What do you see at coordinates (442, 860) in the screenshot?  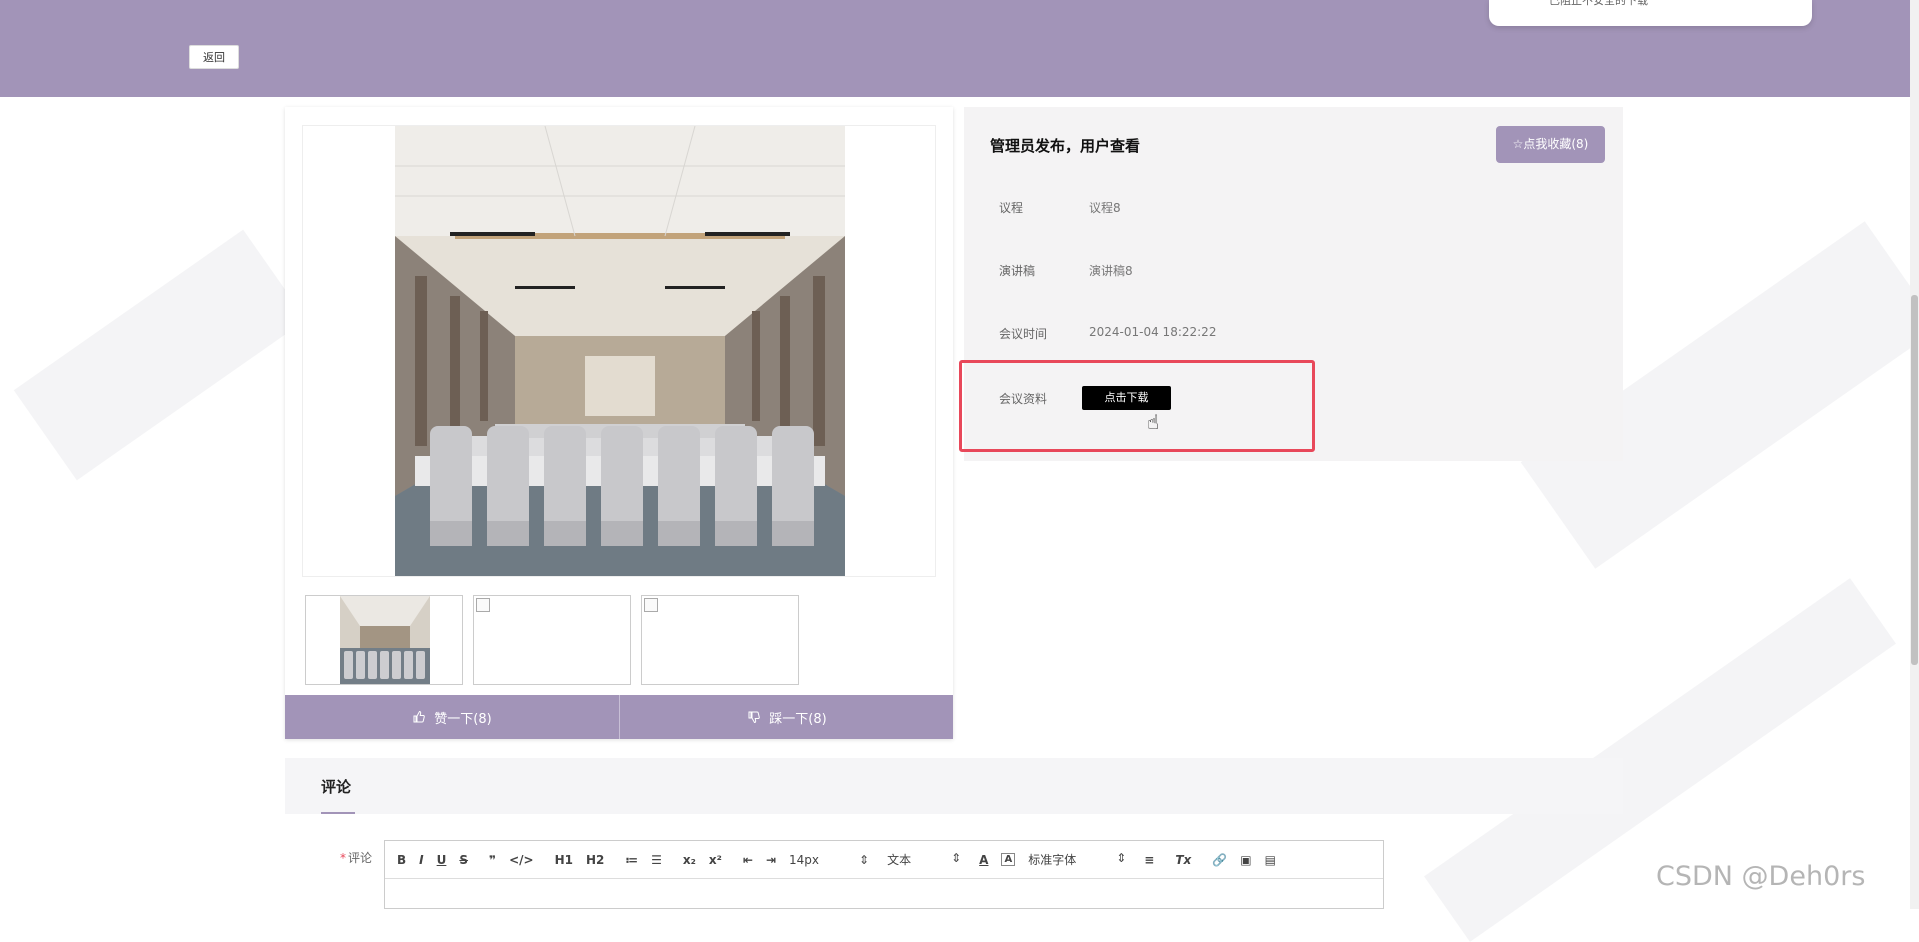 I see `underline-button: U` at bounding box center [442, 860].